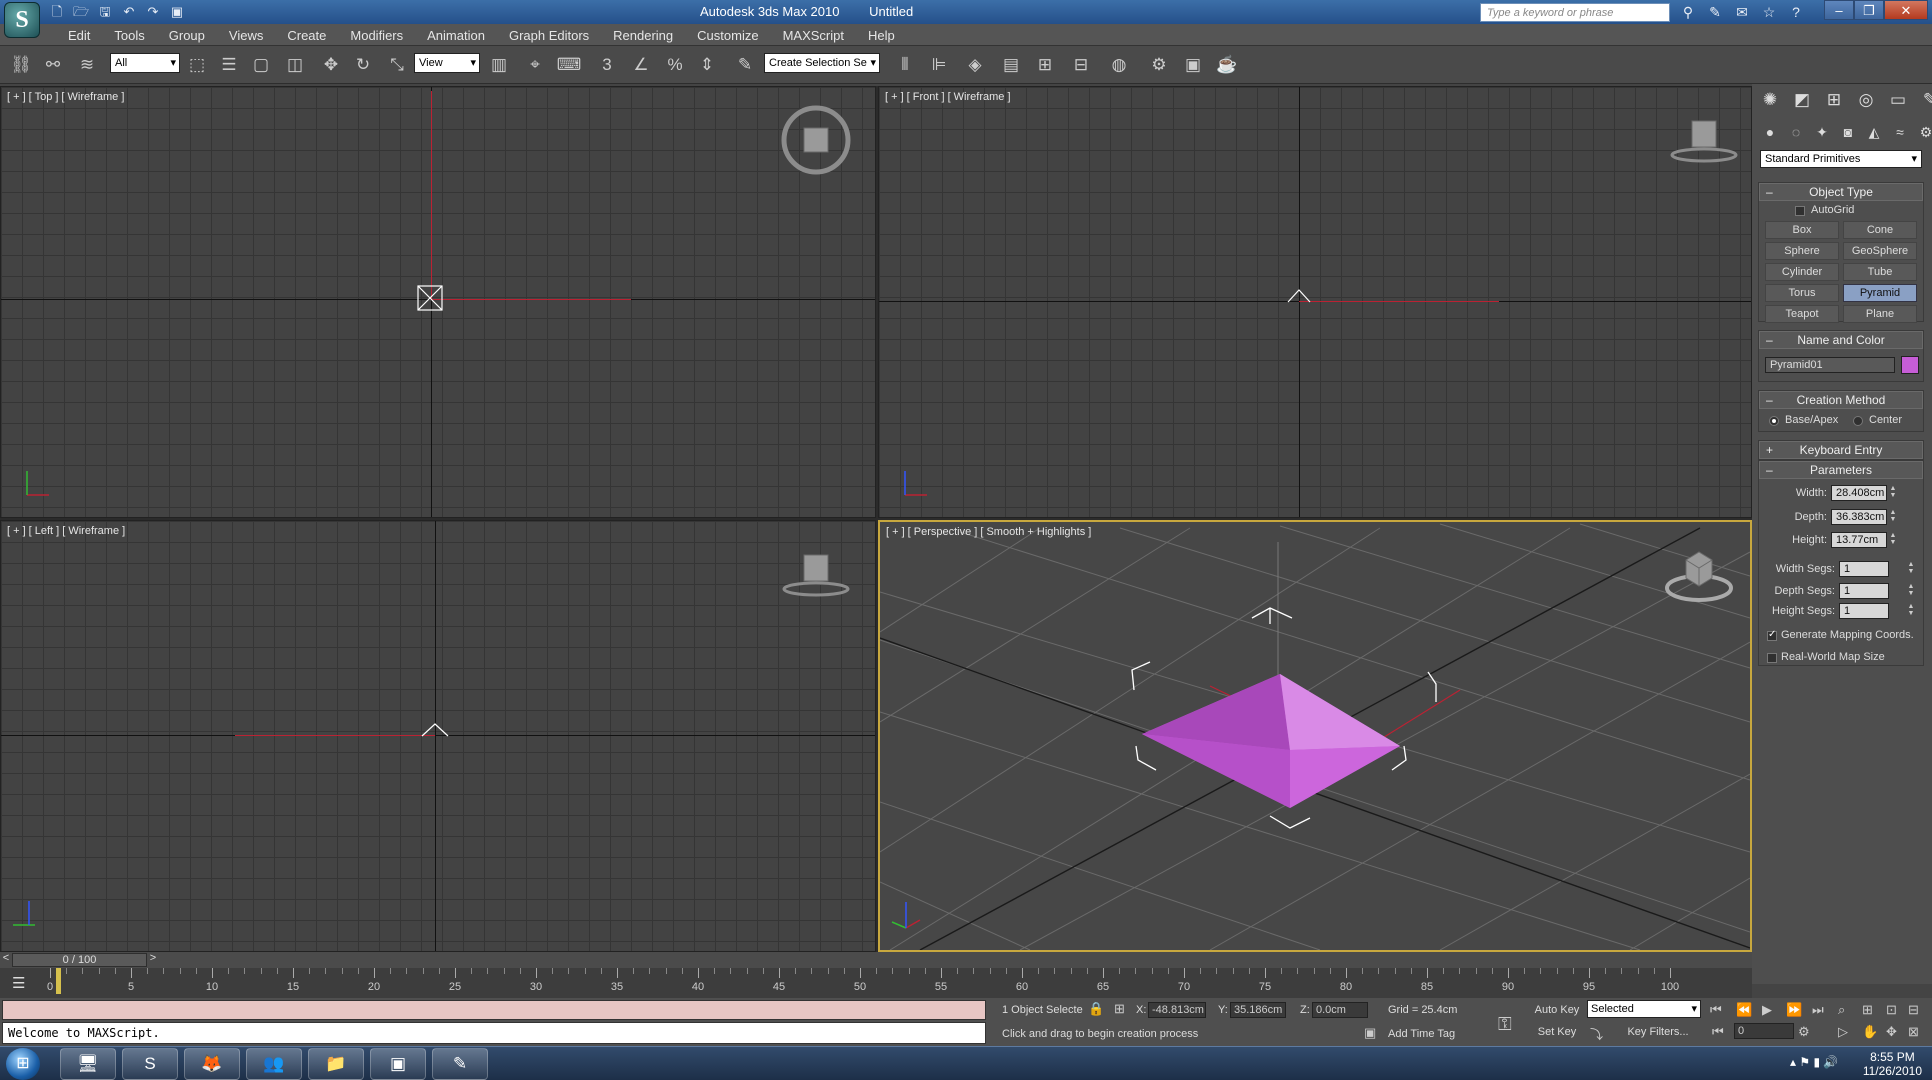  I want to click on open-file-icon: 🗁, so click(81, 11).